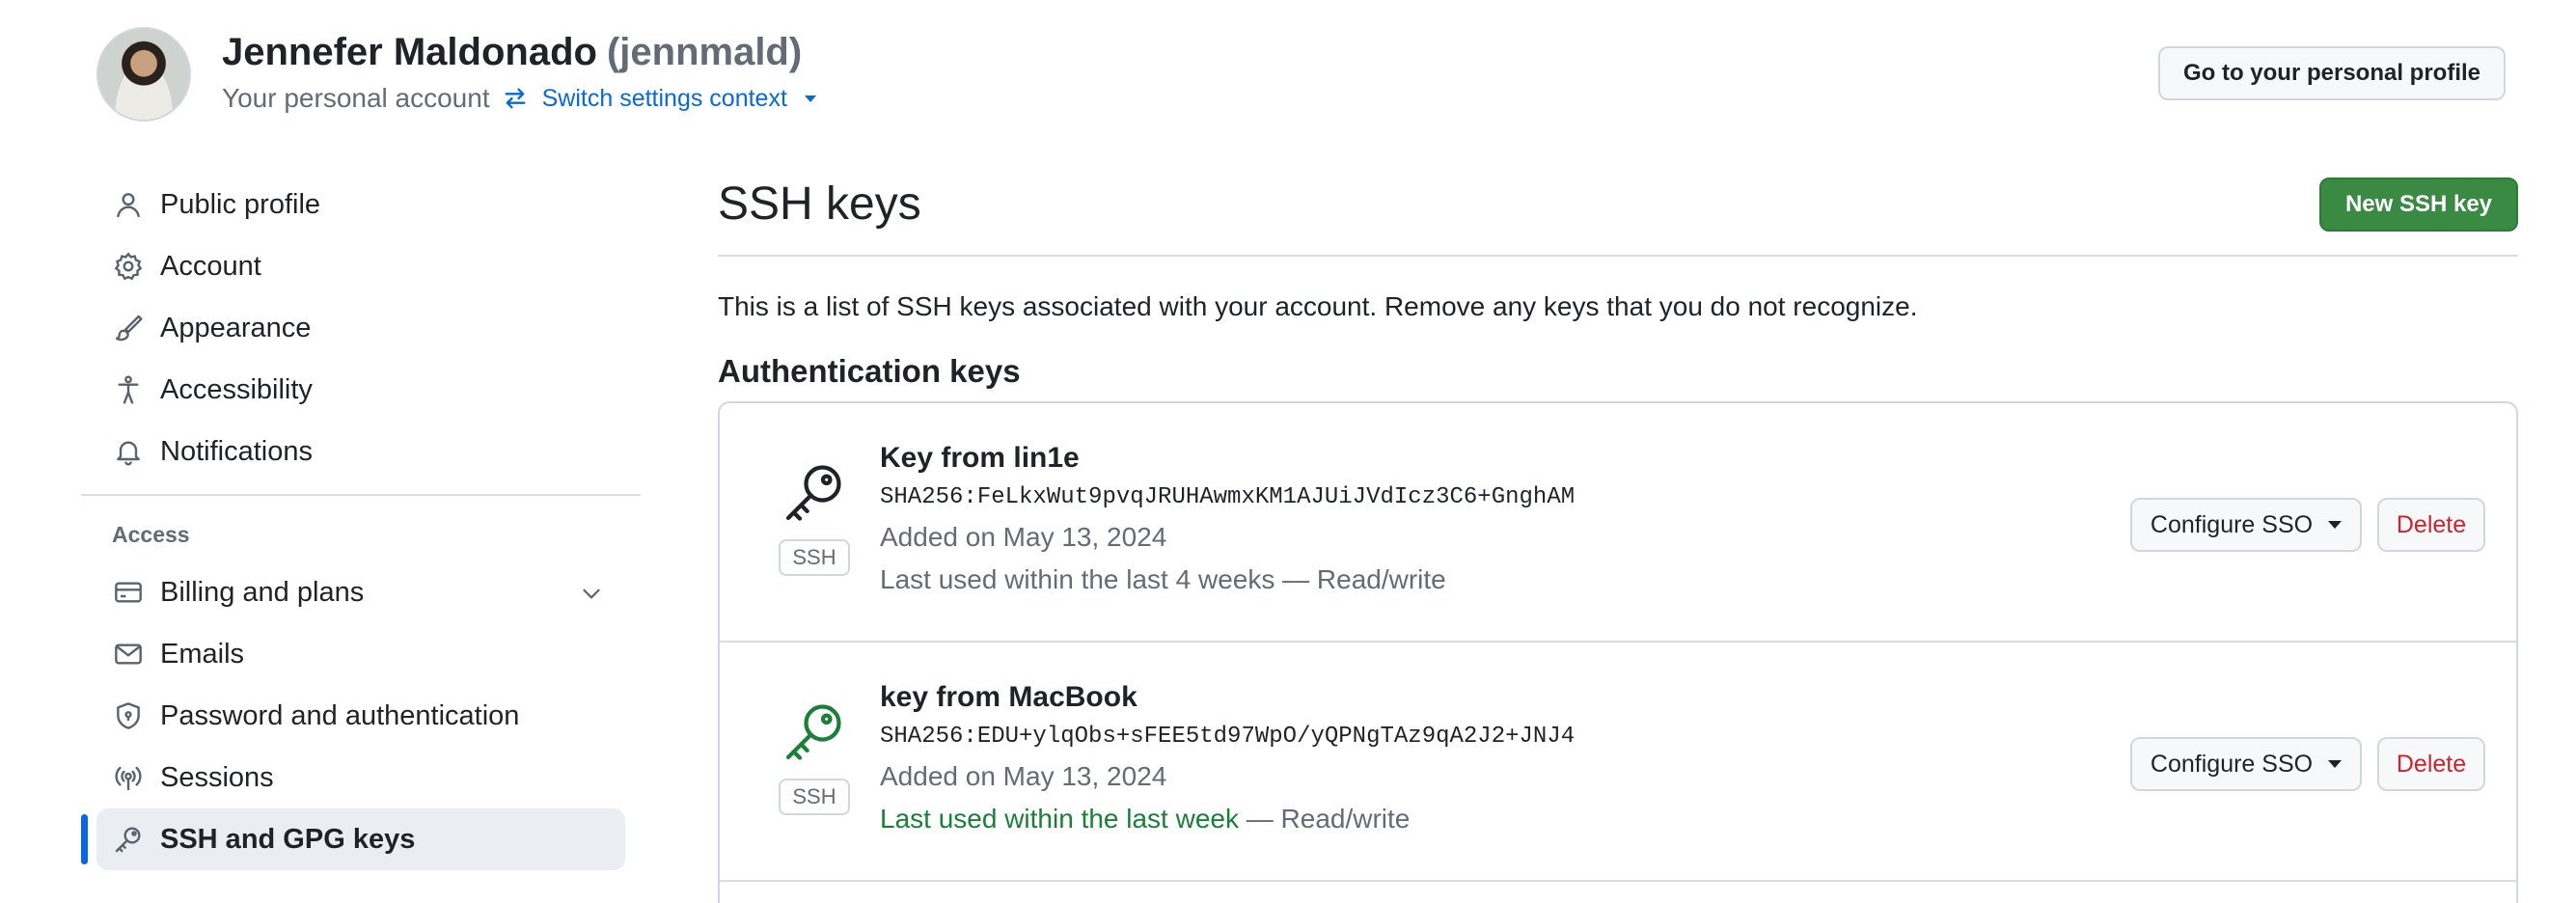 The width and height of the screenshot is (2576, 903). I want to click on accessibility-icon, so click(129, 389).